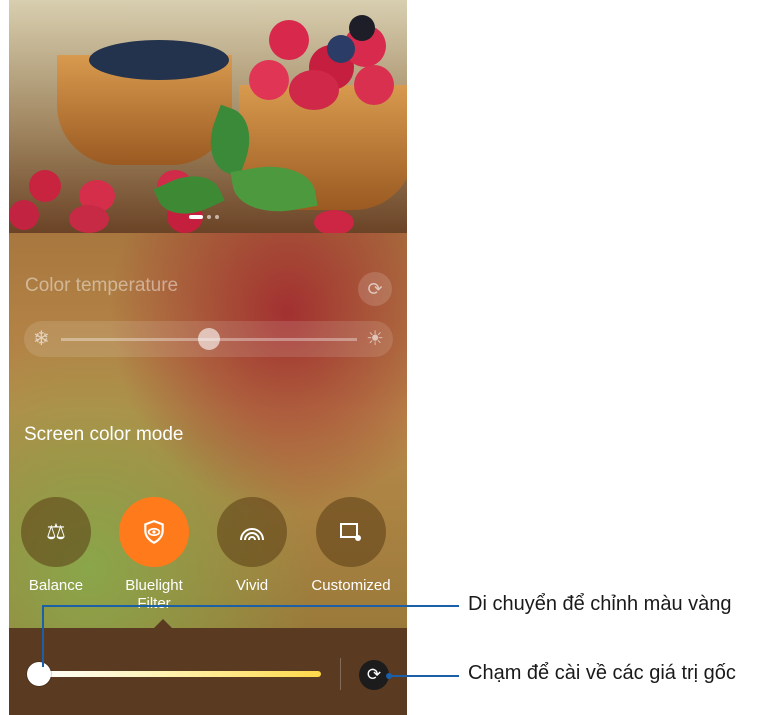  I want to click on slider-callout-text: Di chuyển để chỉnh màu vàng, so click(600, 604).